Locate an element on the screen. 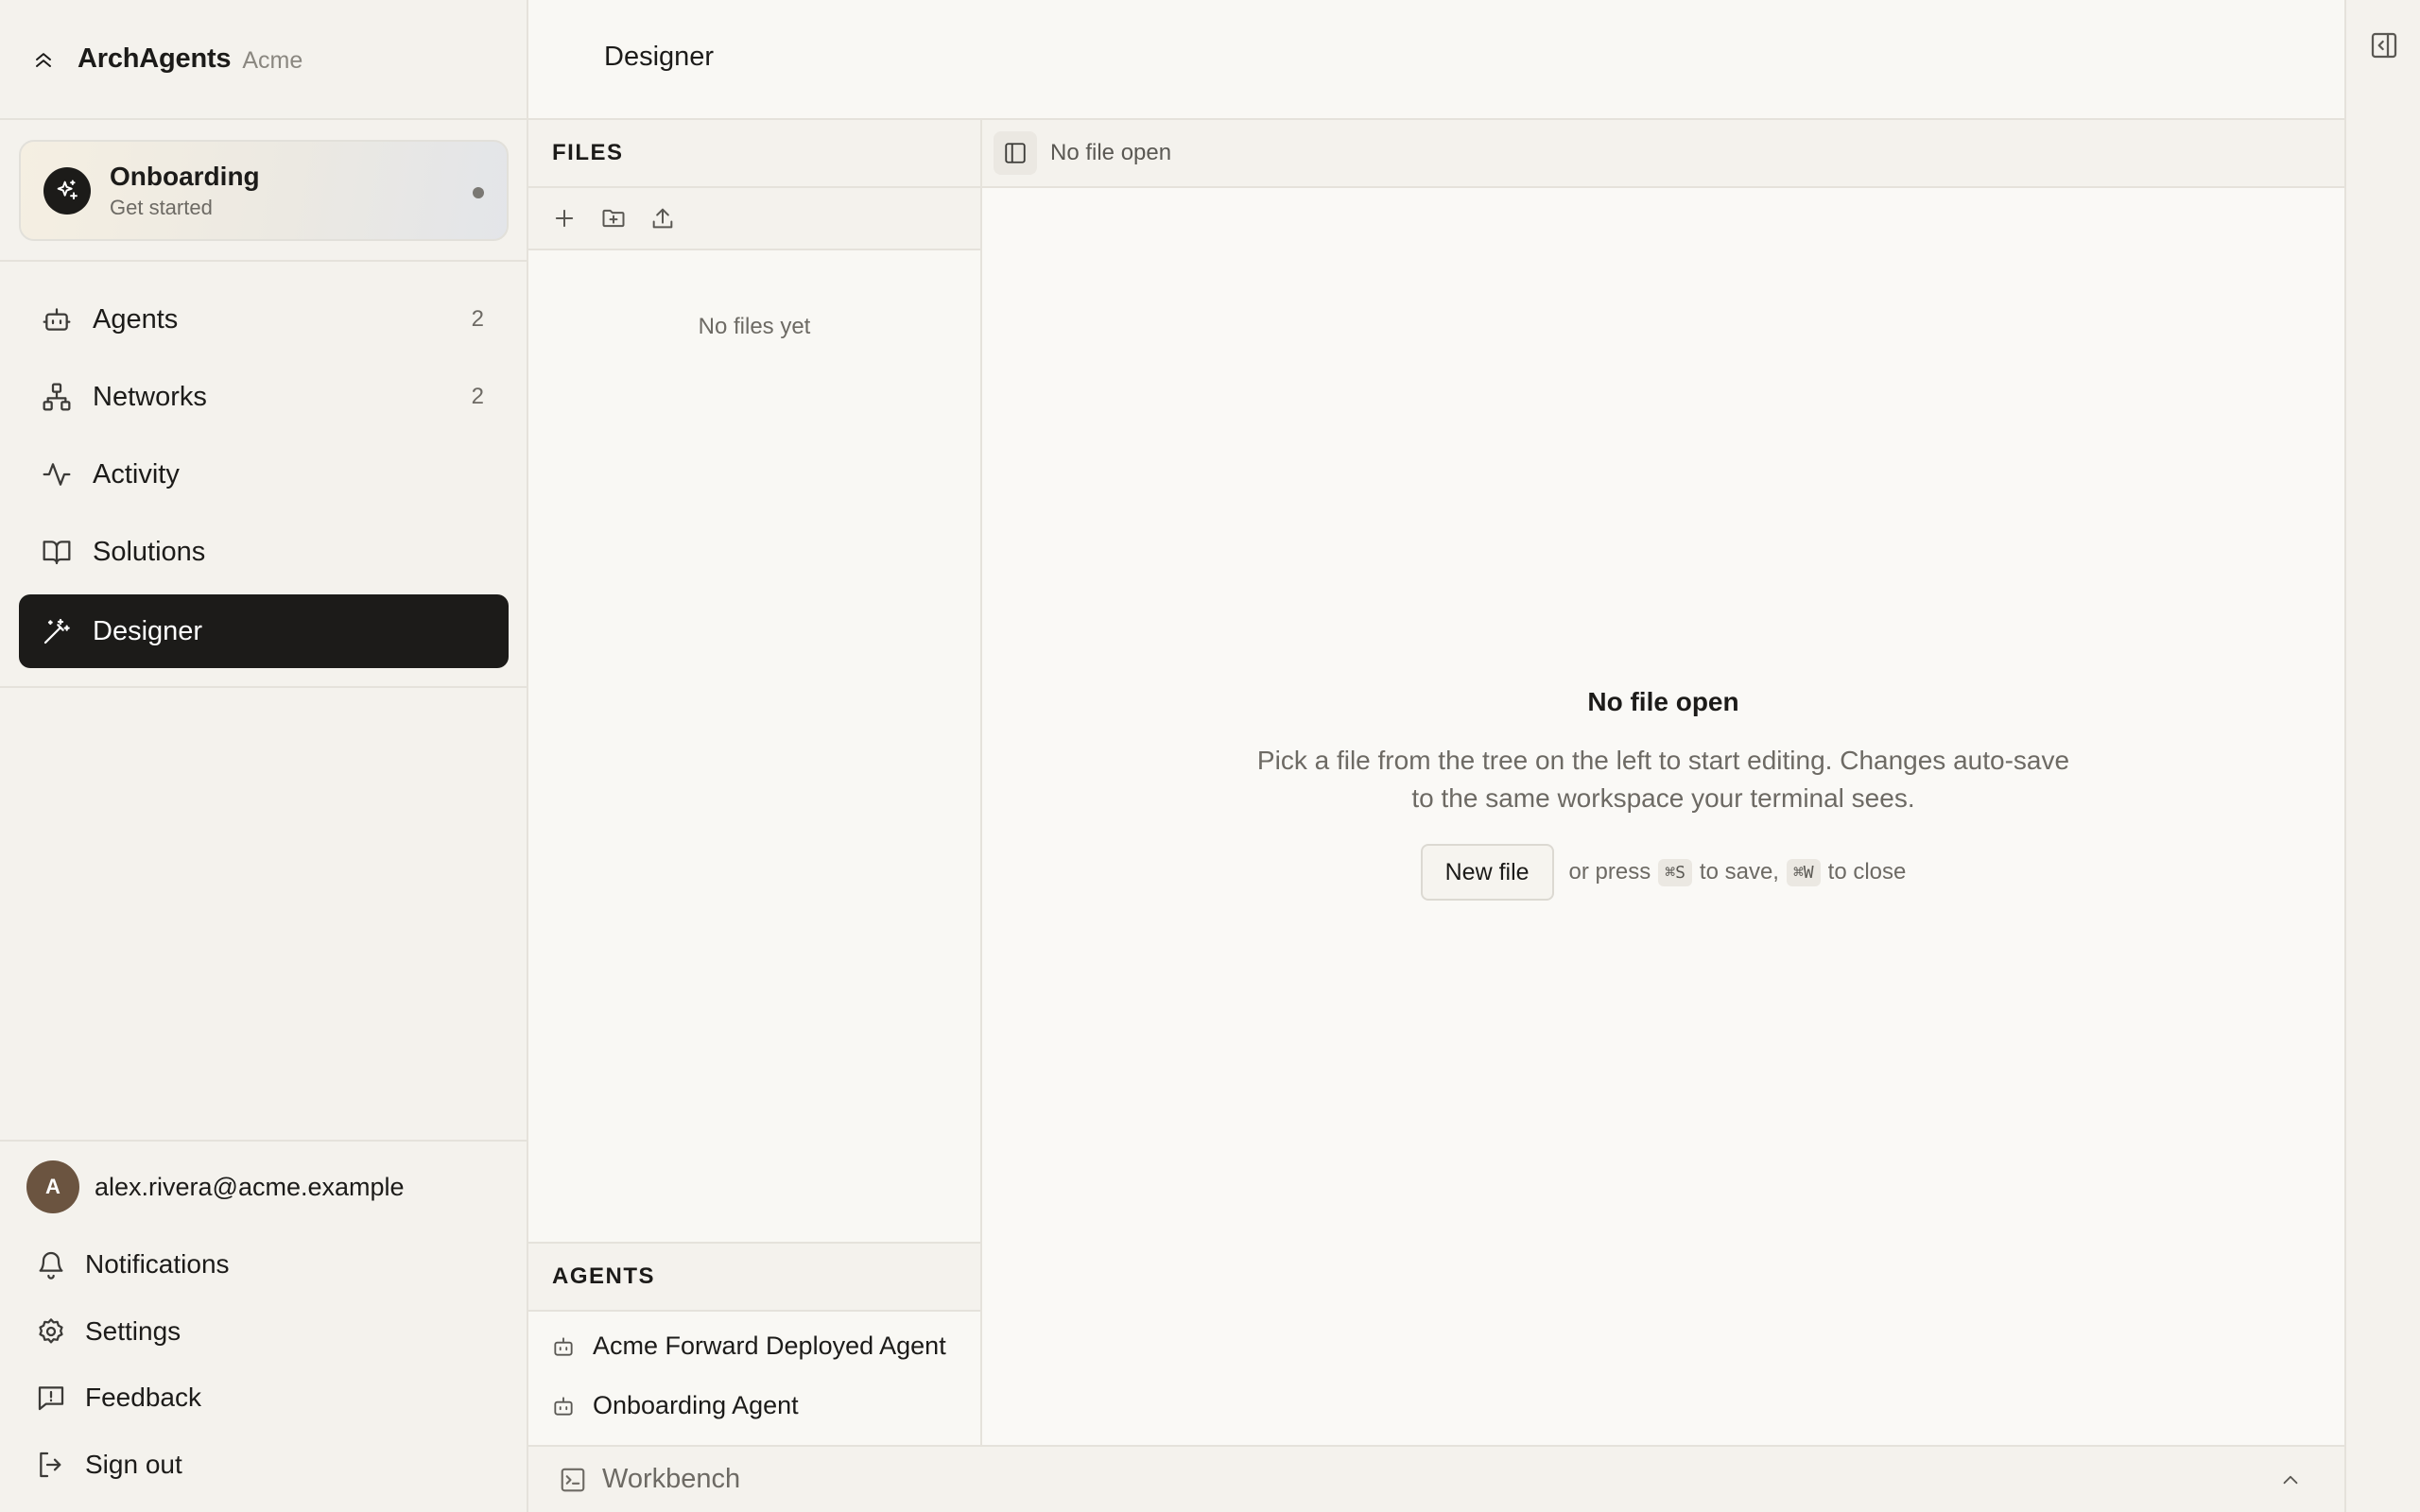  nav-divider is located at coordinates (263, 687).